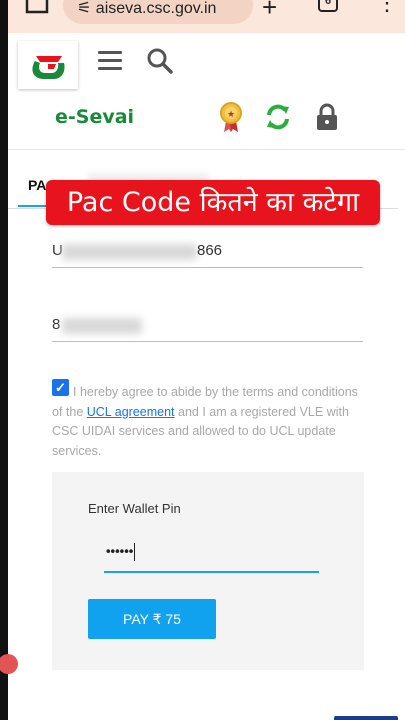  I want to click on floating-dot, so click(9, 664).